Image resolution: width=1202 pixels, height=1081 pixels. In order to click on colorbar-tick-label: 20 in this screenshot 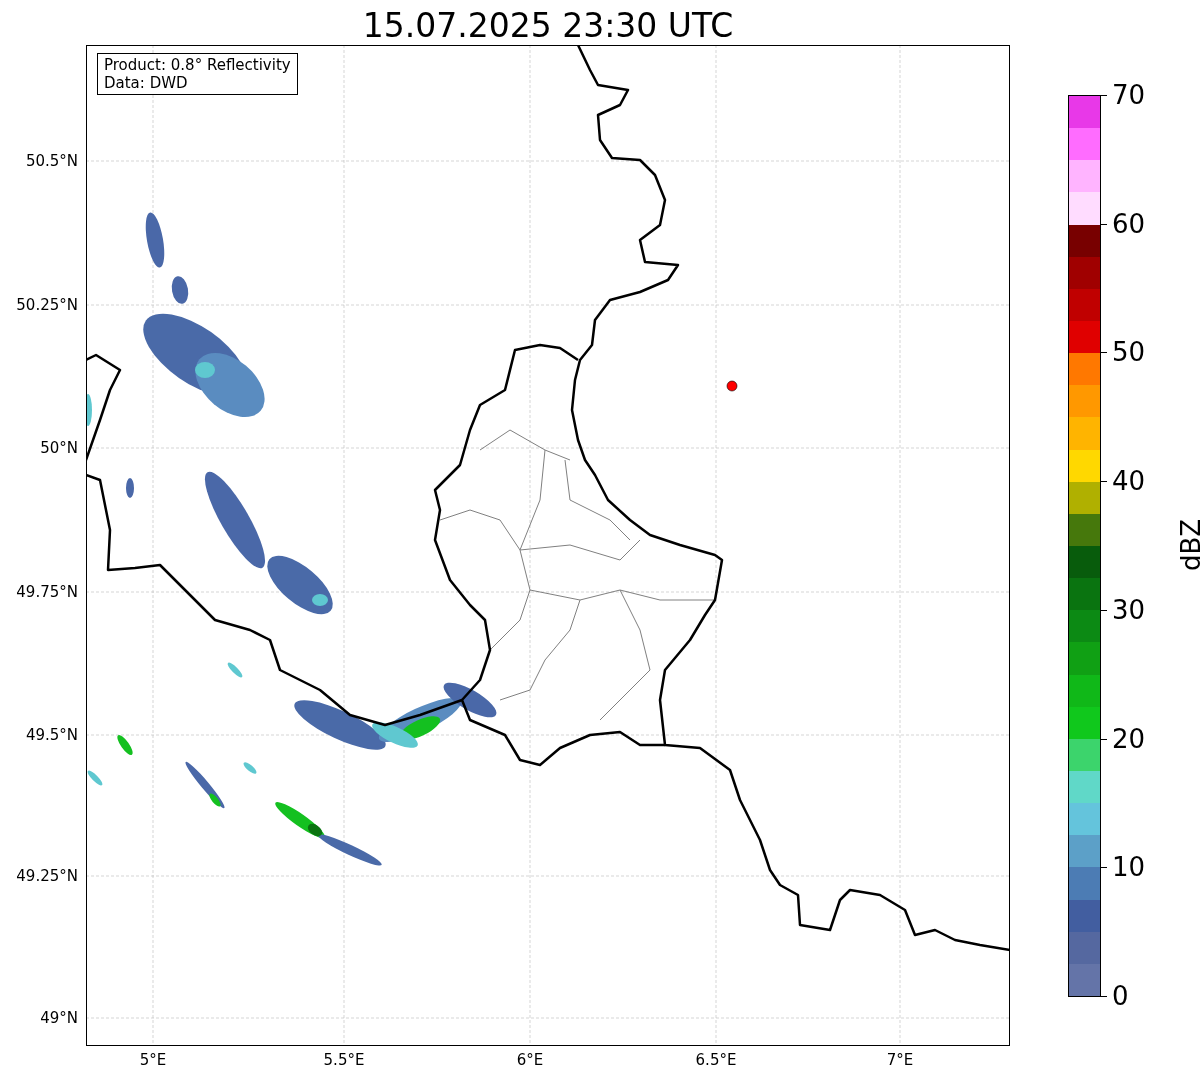, I will do `click(1129, 738)`.